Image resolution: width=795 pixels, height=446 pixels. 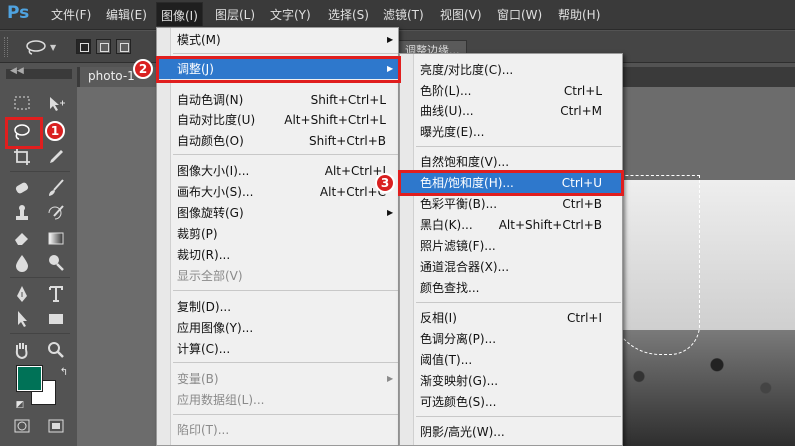 What do you see at coordinates (519, 14) in the screenshot?
I see `menu-window: 窗口(W)` at bounding box center [519, 14].